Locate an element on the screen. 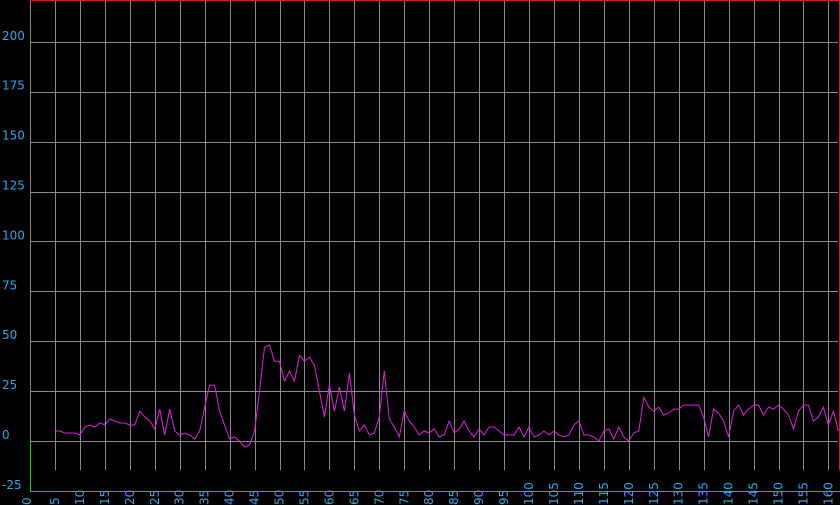  x-tick-label: 70 is located at coordinates (379, 497).